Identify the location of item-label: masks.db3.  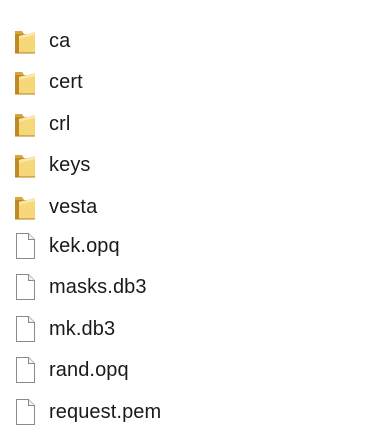
(98, 287).